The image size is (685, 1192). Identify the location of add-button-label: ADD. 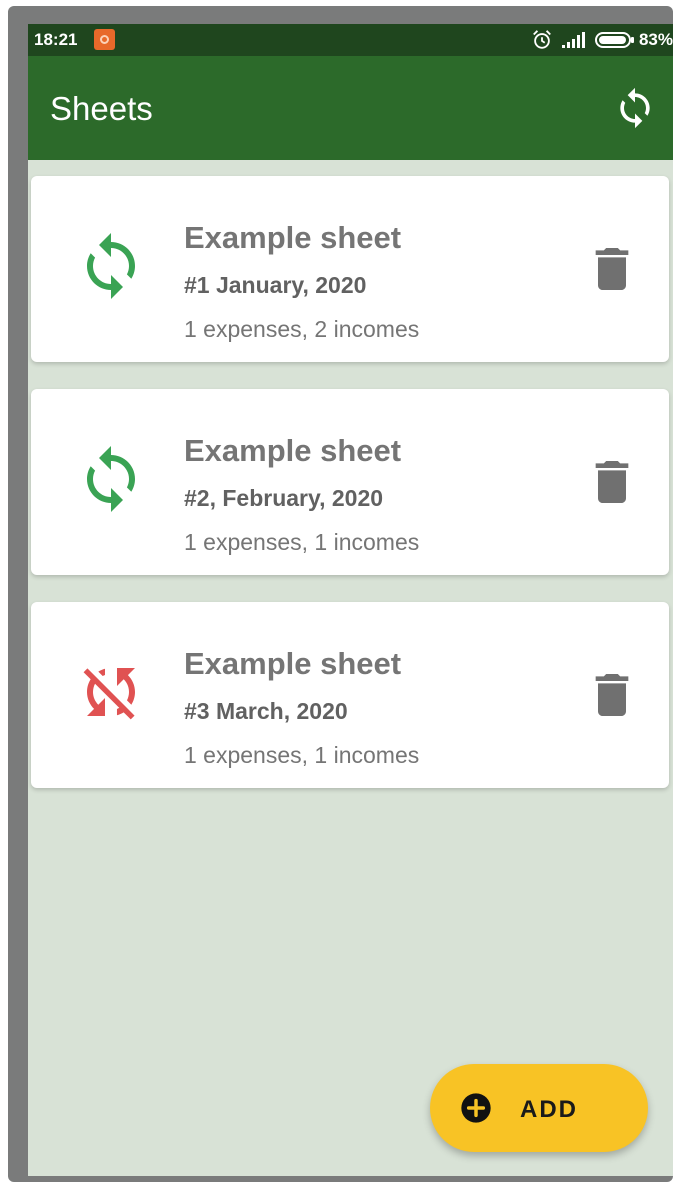
(549, 1109).